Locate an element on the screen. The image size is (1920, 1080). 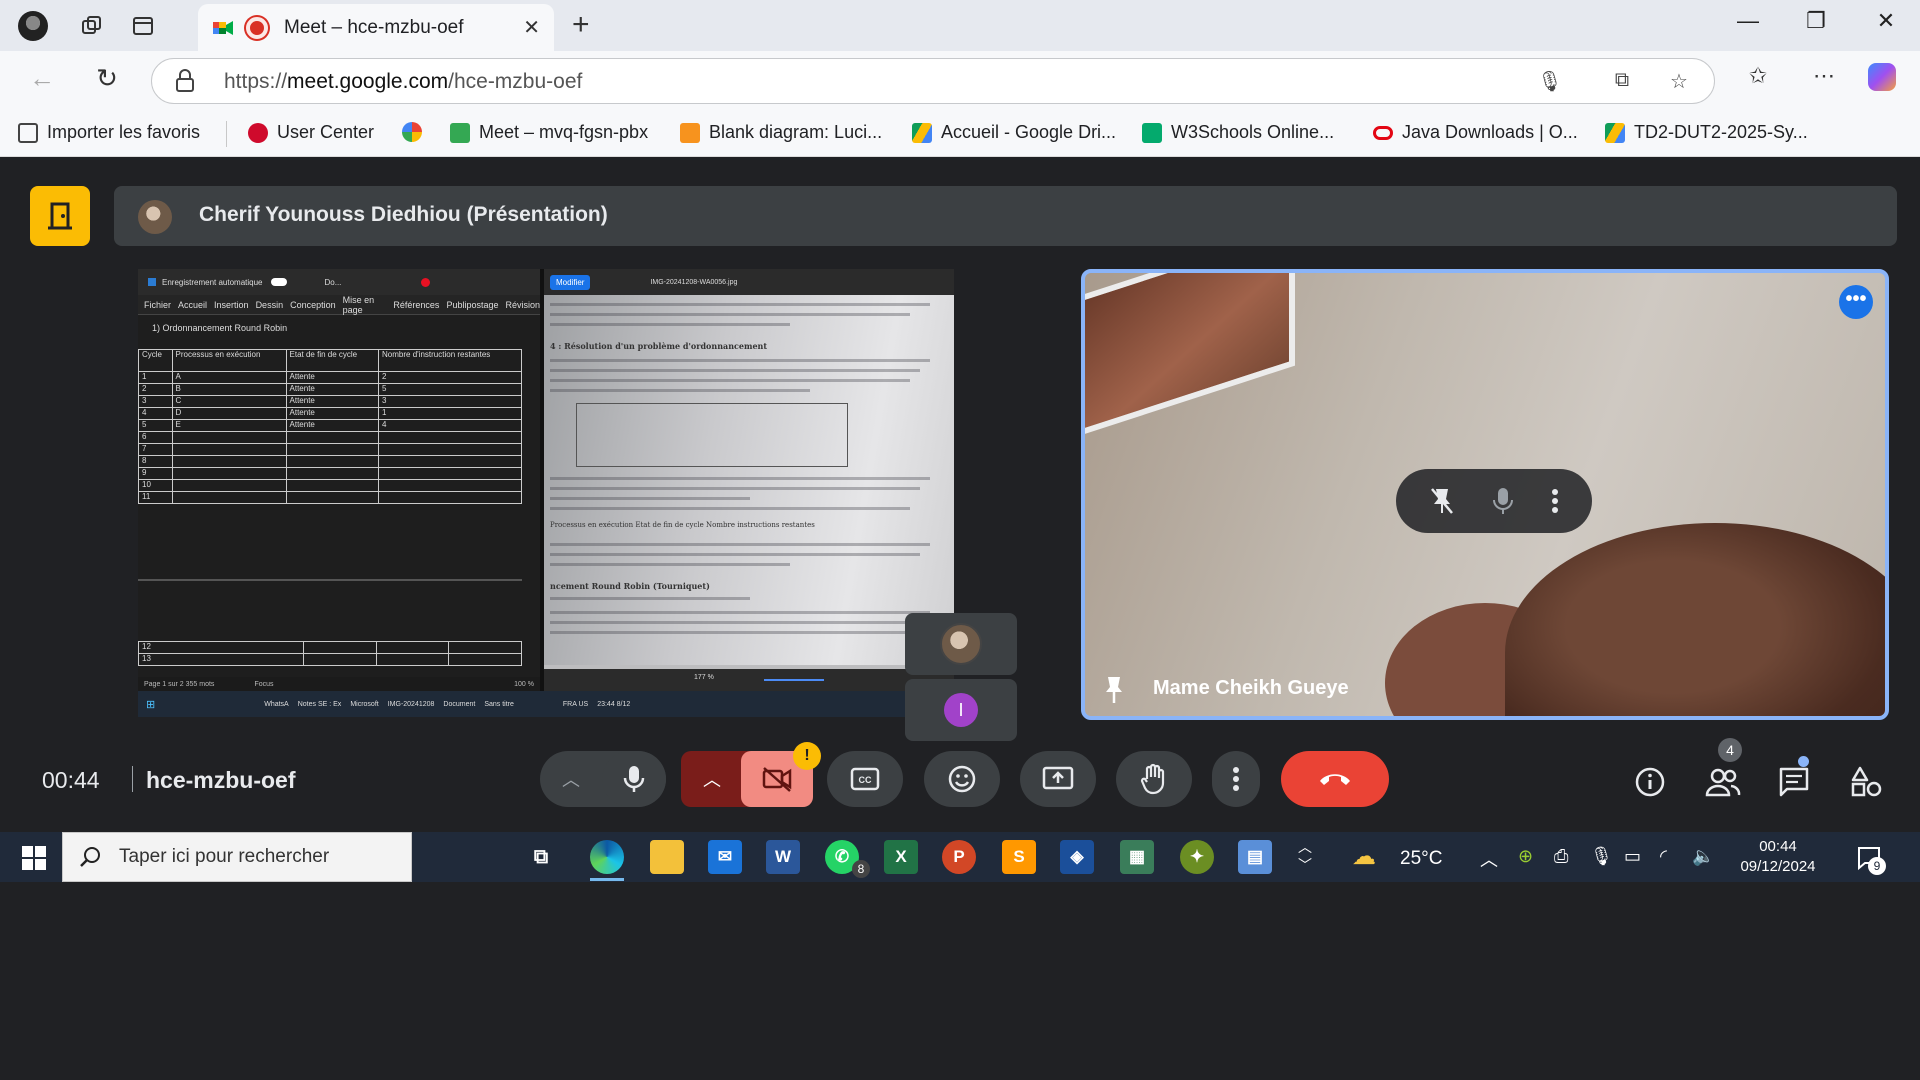
more-menu-icon: ⋯ is located at coordinates (1824, 76).